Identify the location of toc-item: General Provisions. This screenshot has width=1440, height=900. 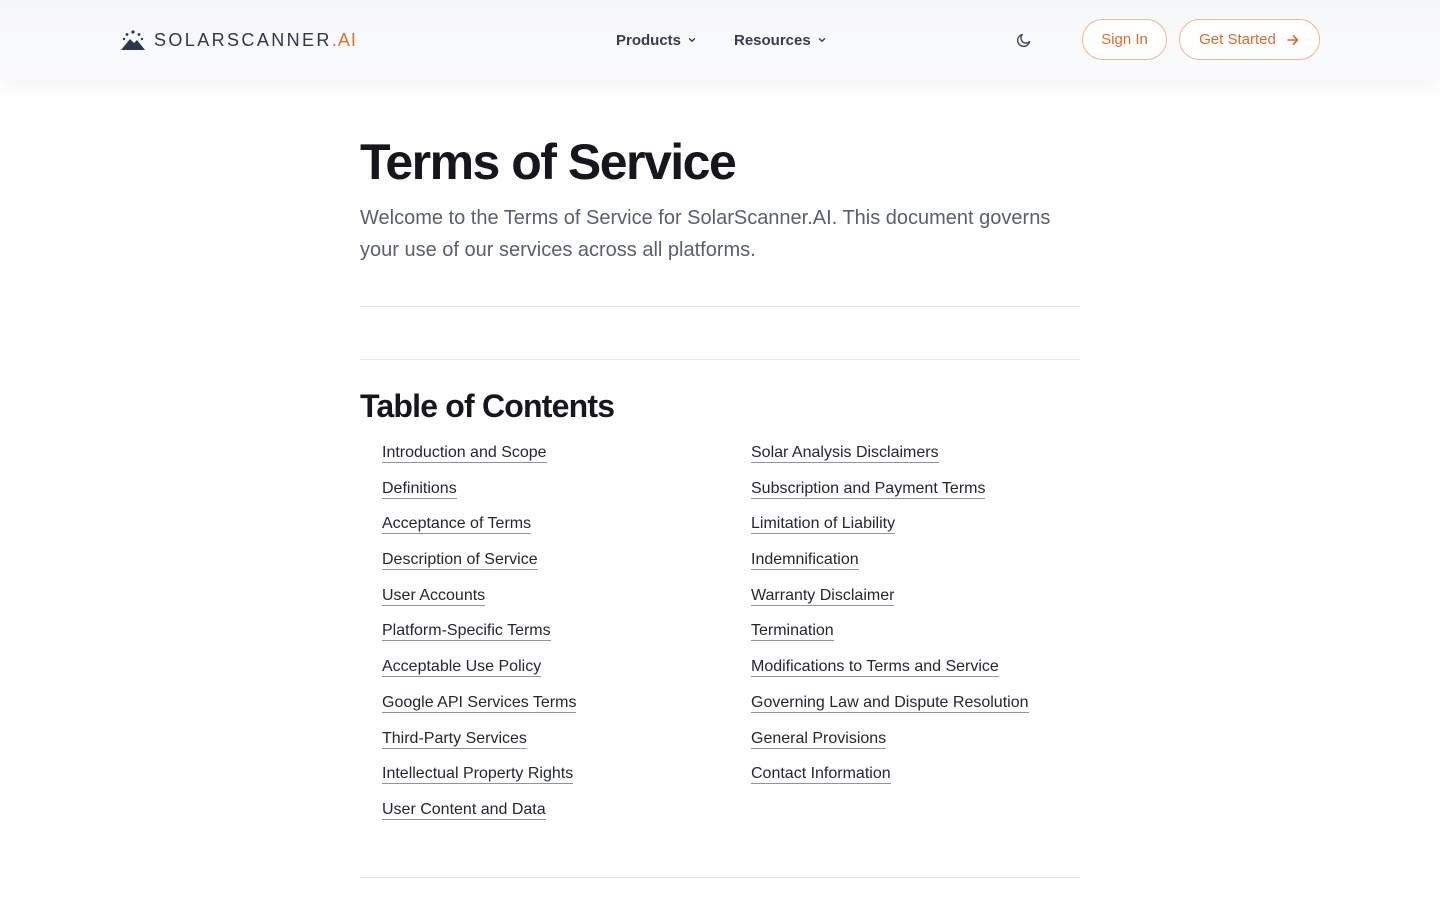
(890, 746).